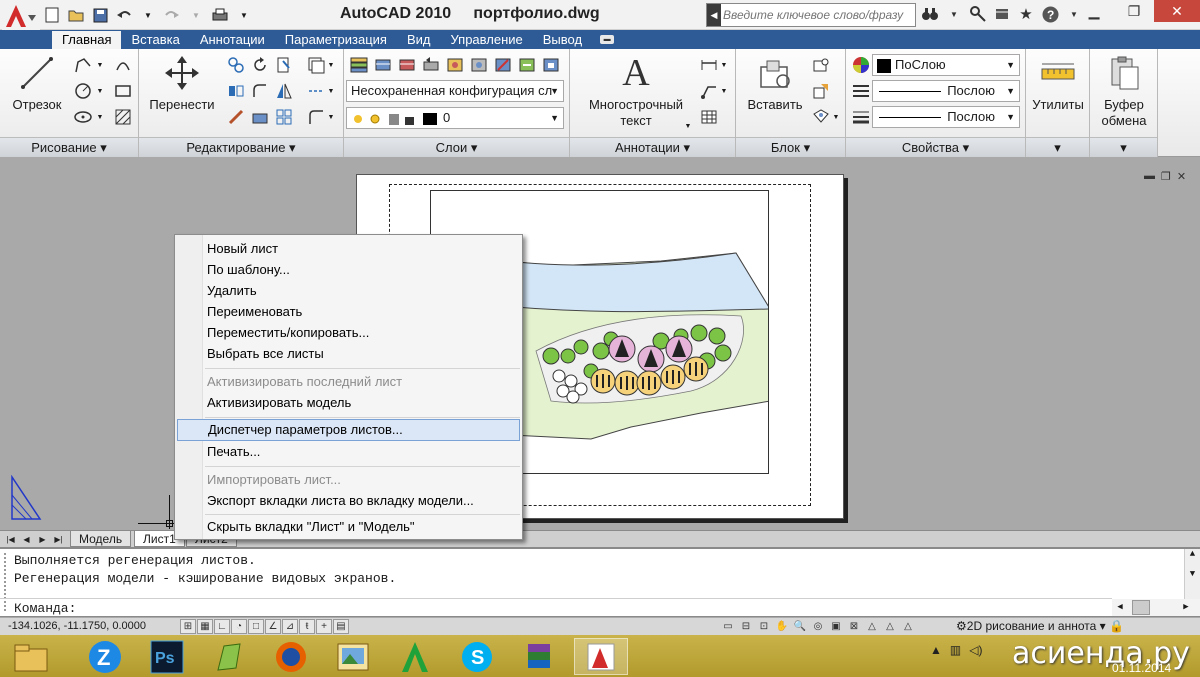 This screenshot has width=1200, height=677. I want to click on layer-freeze-icon, so click(527, 65).